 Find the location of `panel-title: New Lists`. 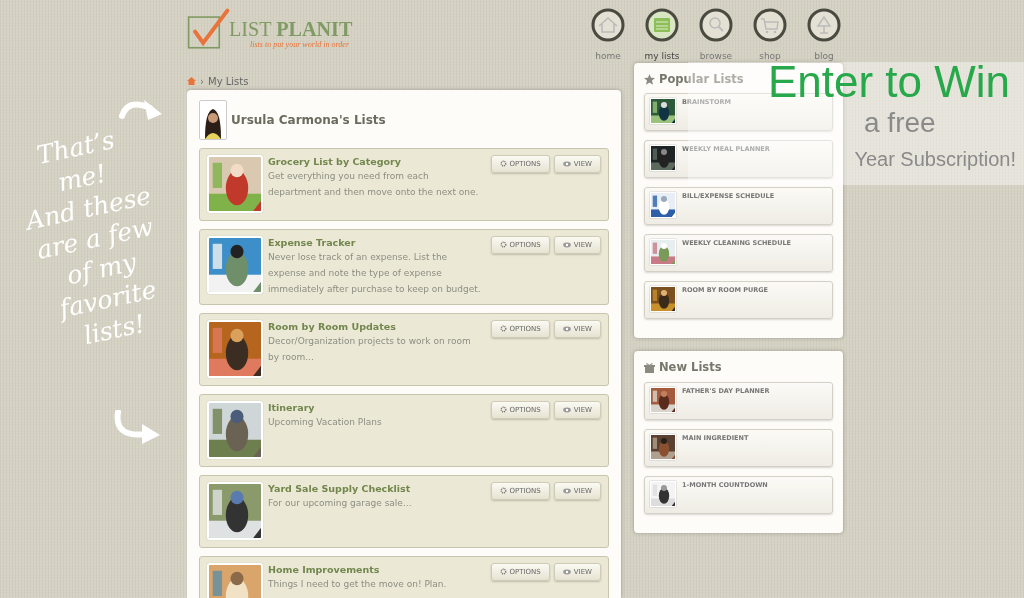

panel-title: New Lists is located at coordinates (690, 368).